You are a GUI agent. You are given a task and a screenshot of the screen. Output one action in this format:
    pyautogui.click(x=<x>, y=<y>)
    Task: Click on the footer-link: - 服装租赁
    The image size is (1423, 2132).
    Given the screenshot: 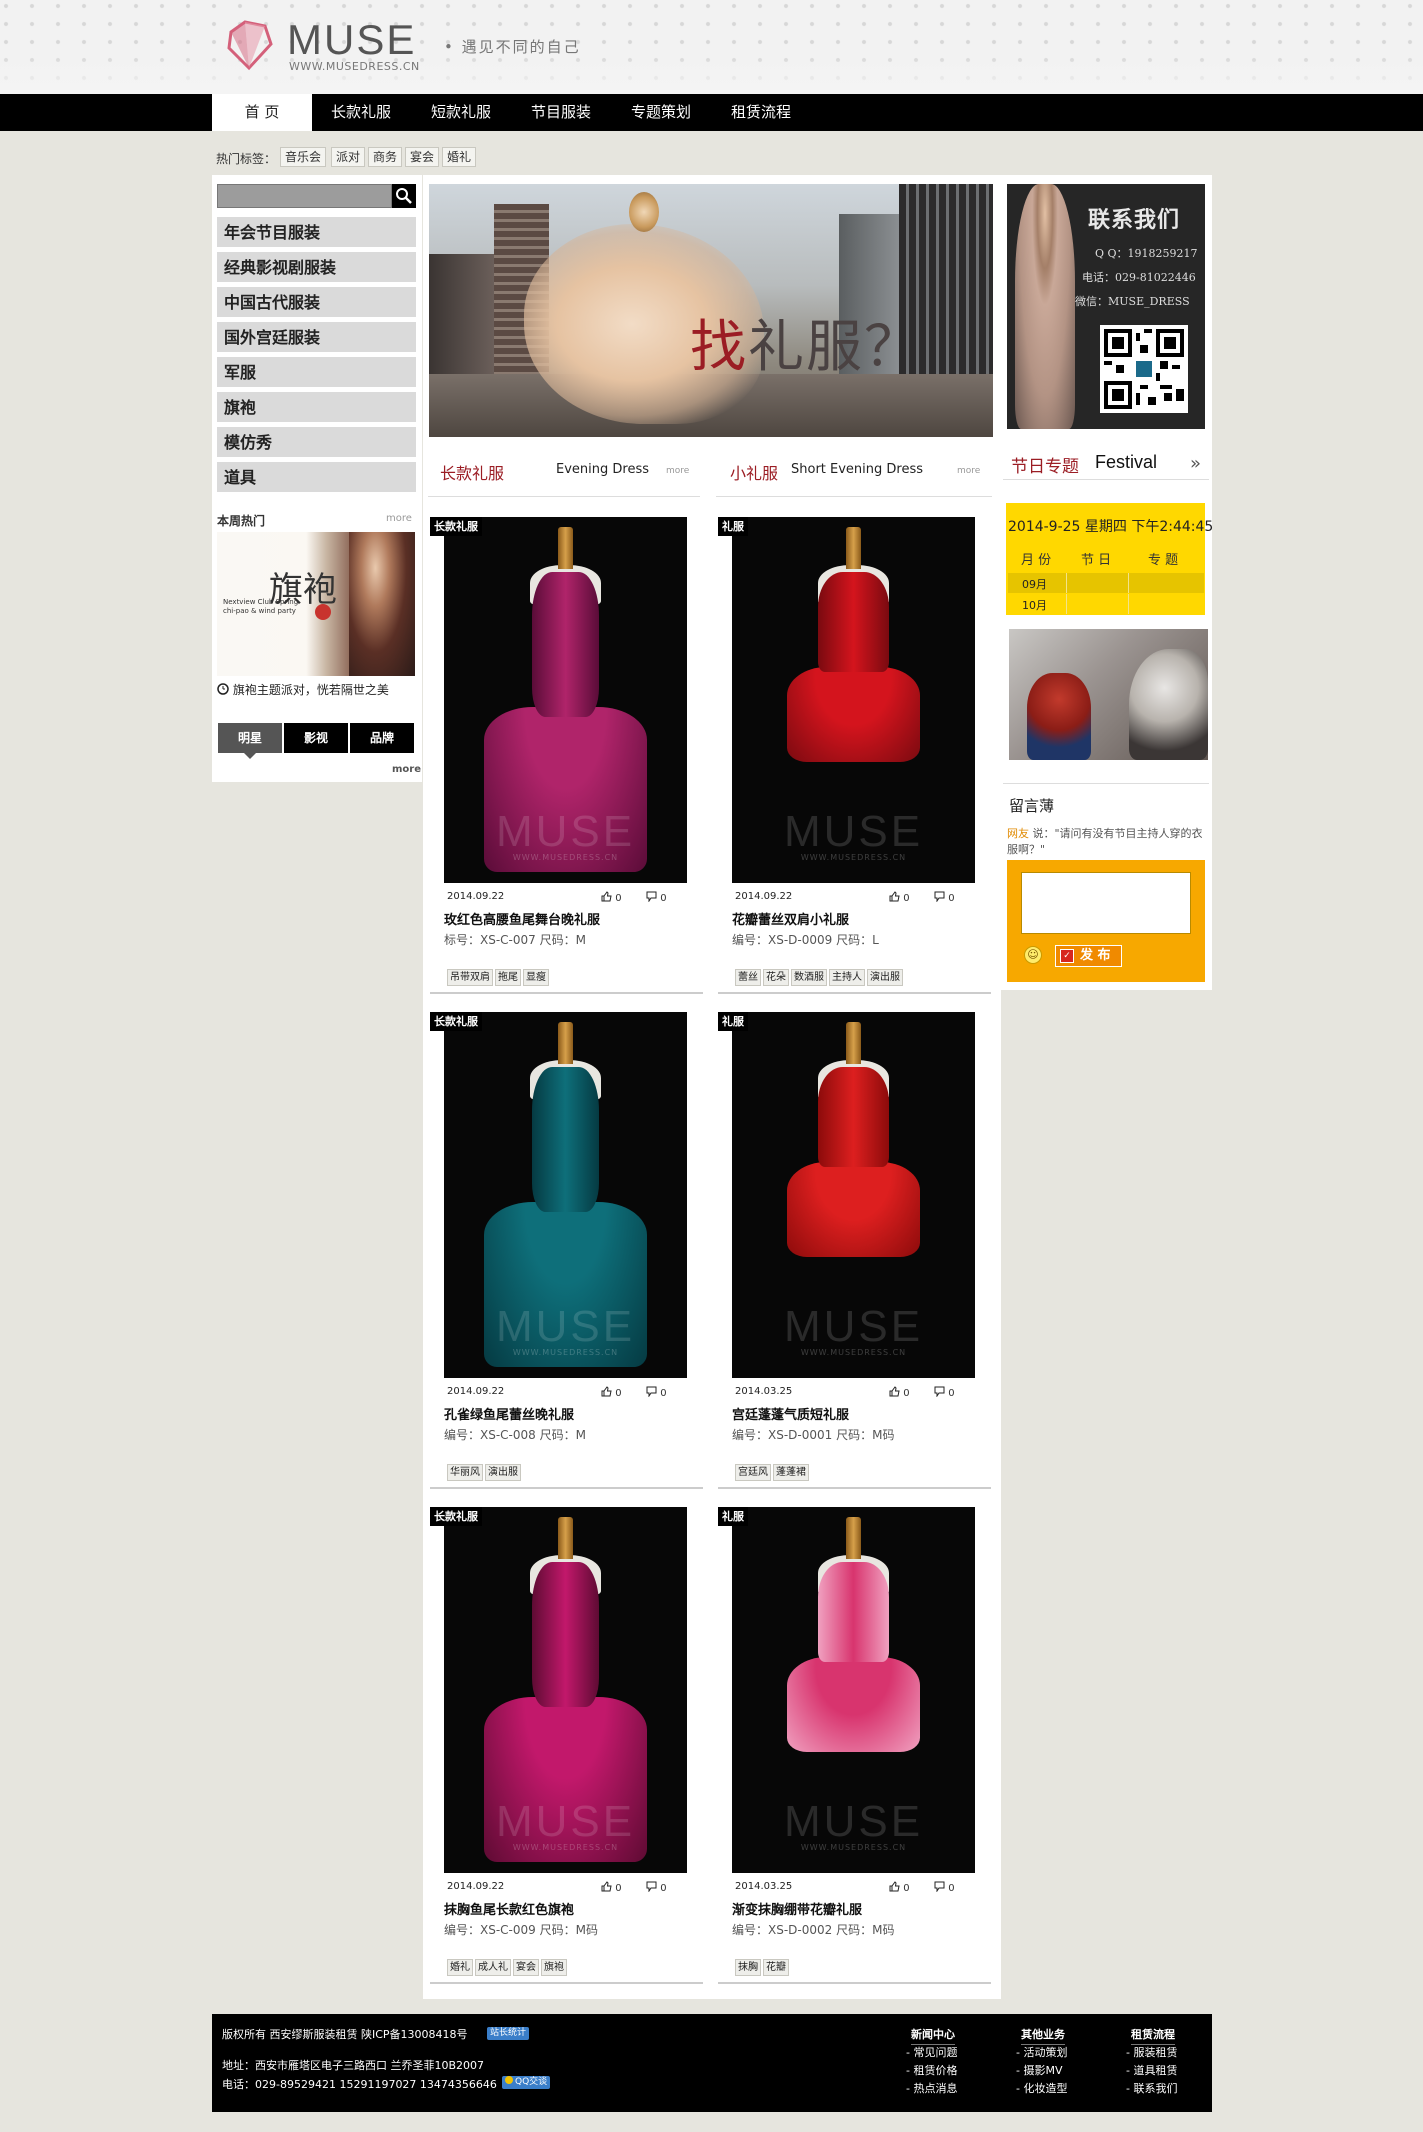 What is the action you would take?
    pyautogui.click(x=1151, y=2052)
    